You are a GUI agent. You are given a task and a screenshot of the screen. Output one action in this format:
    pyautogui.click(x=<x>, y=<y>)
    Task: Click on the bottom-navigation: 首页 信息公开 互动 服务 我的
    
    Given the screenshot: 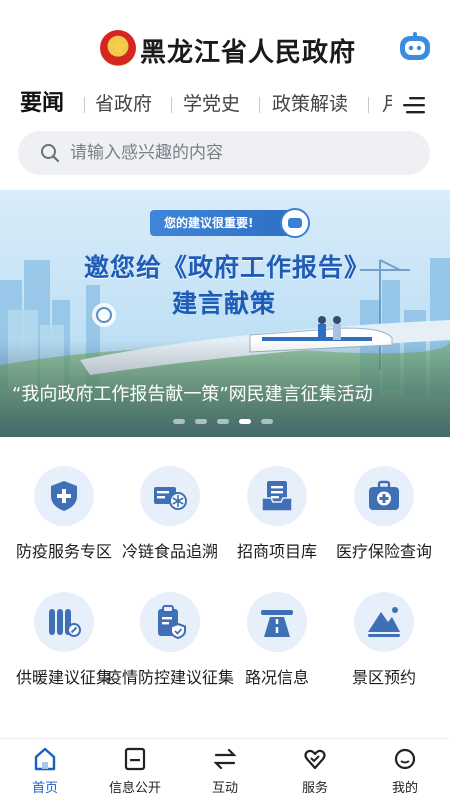 What is the action you would take?
    pyautogui.click(x=225, y=769)
    